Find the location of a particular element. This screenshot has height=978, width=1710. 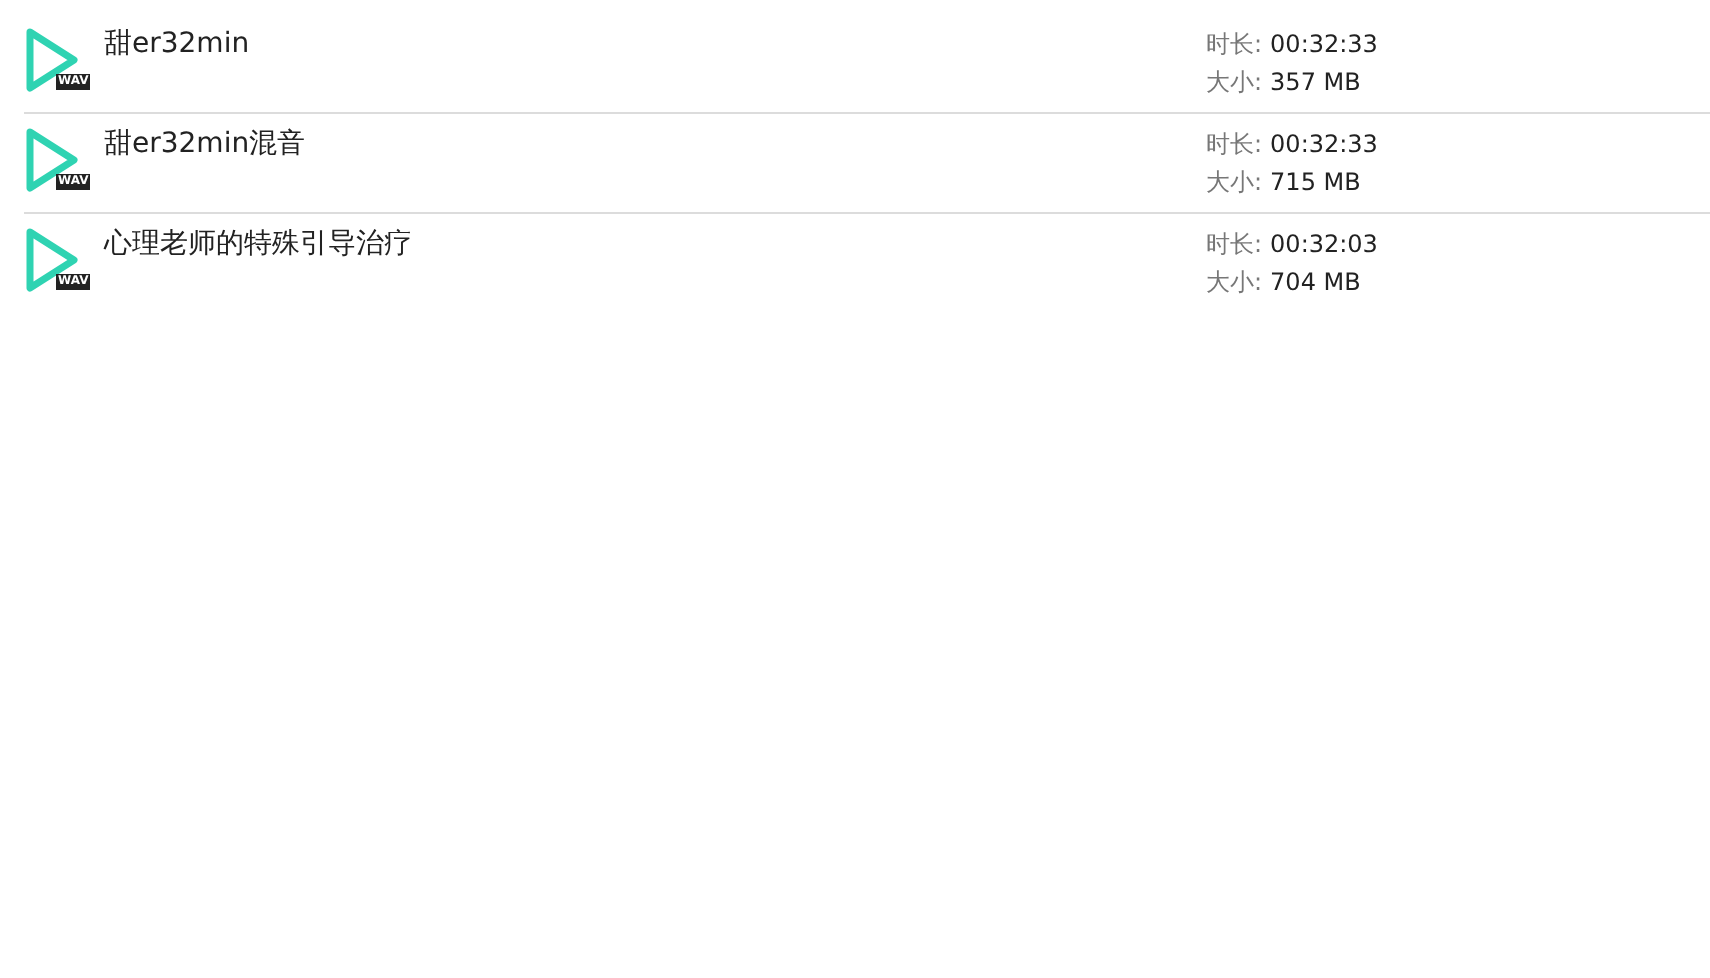

file-title: 心理老师的特殊引导治疗 is located at coordinates (655, 244).